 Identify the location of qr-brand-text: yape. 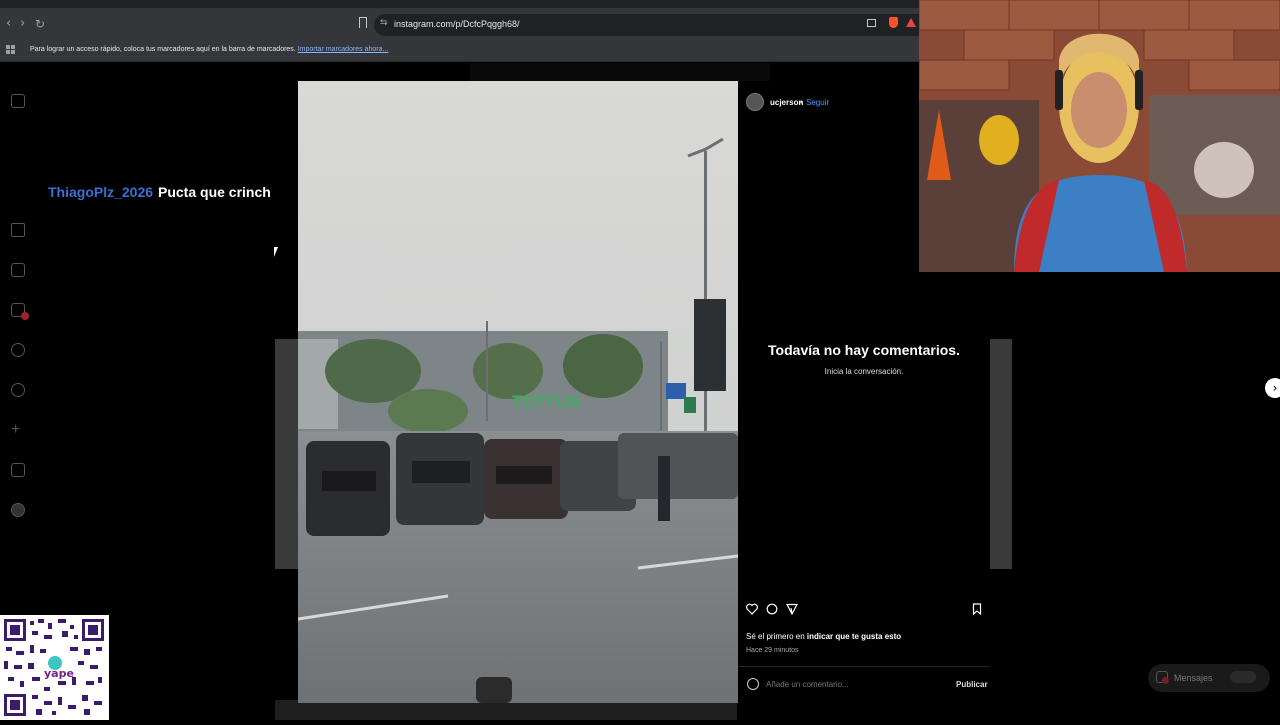
(59, 673).